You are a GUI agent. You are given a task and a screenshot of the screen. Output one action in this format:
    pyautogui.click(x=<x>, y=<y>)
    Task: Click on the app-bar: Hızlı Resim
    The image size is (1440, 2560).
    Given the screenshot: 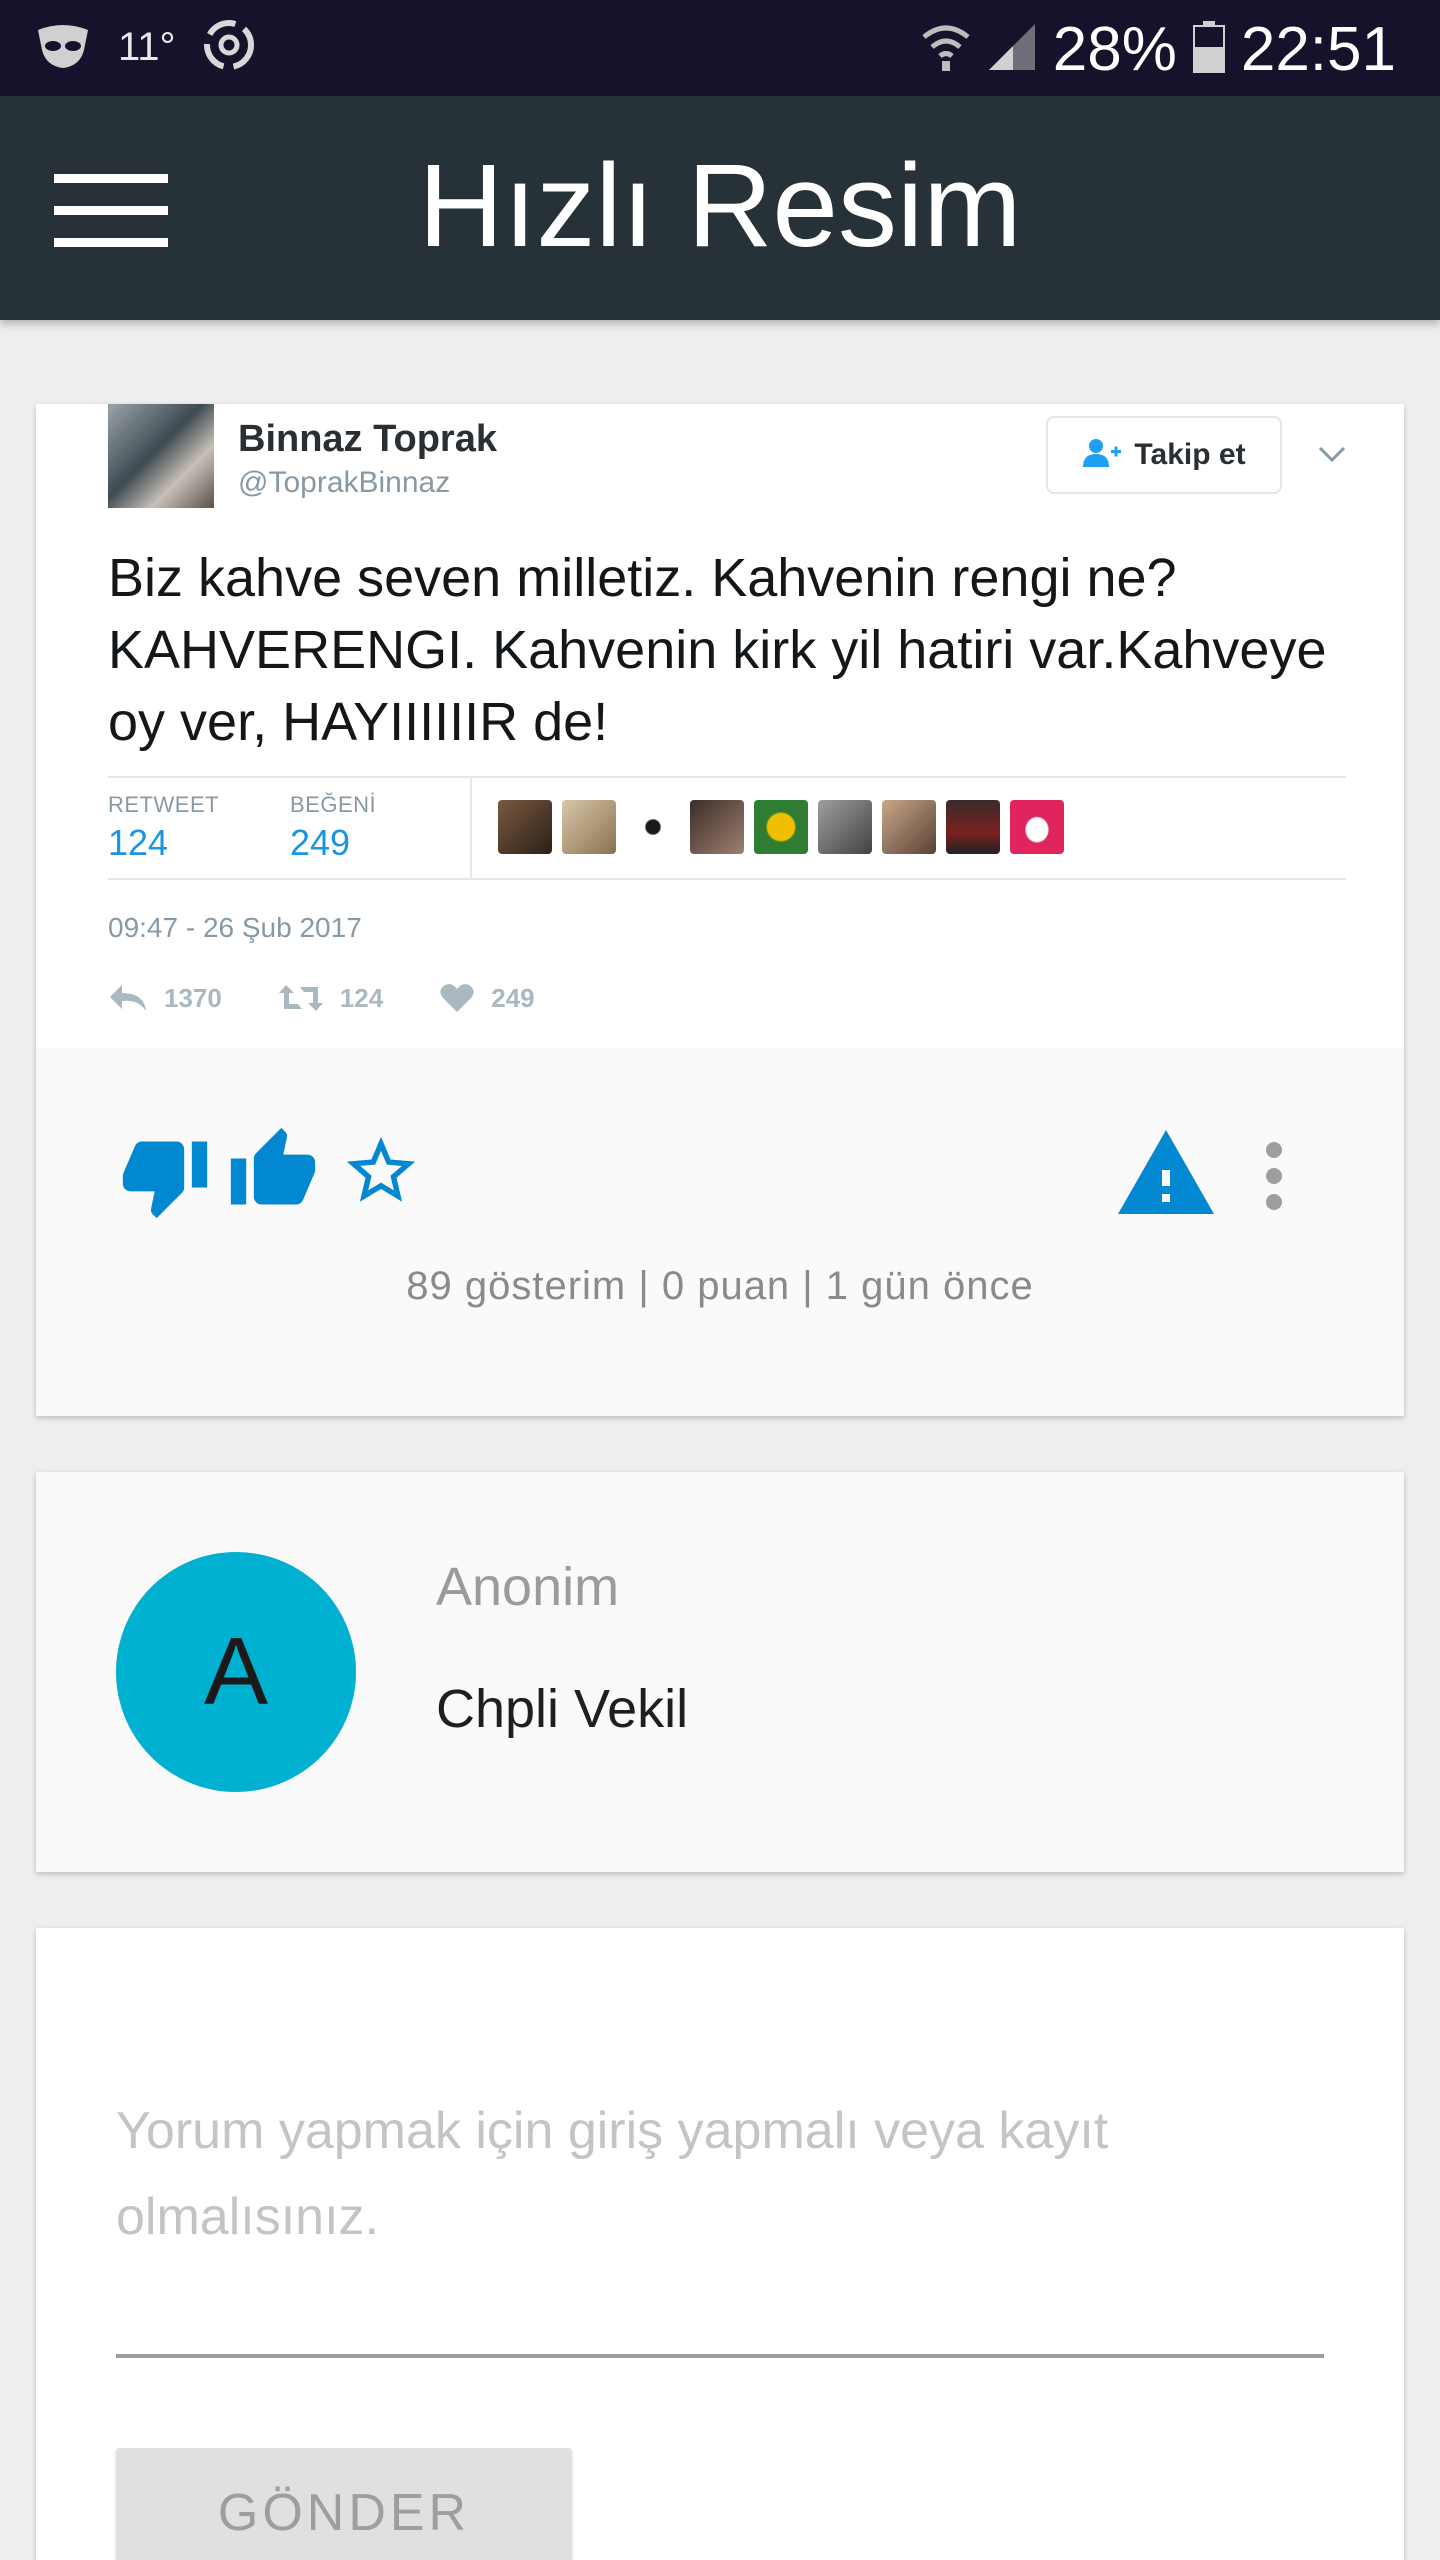 What is the action you would take?
    pyautogui.click(x=720, y=208)
    